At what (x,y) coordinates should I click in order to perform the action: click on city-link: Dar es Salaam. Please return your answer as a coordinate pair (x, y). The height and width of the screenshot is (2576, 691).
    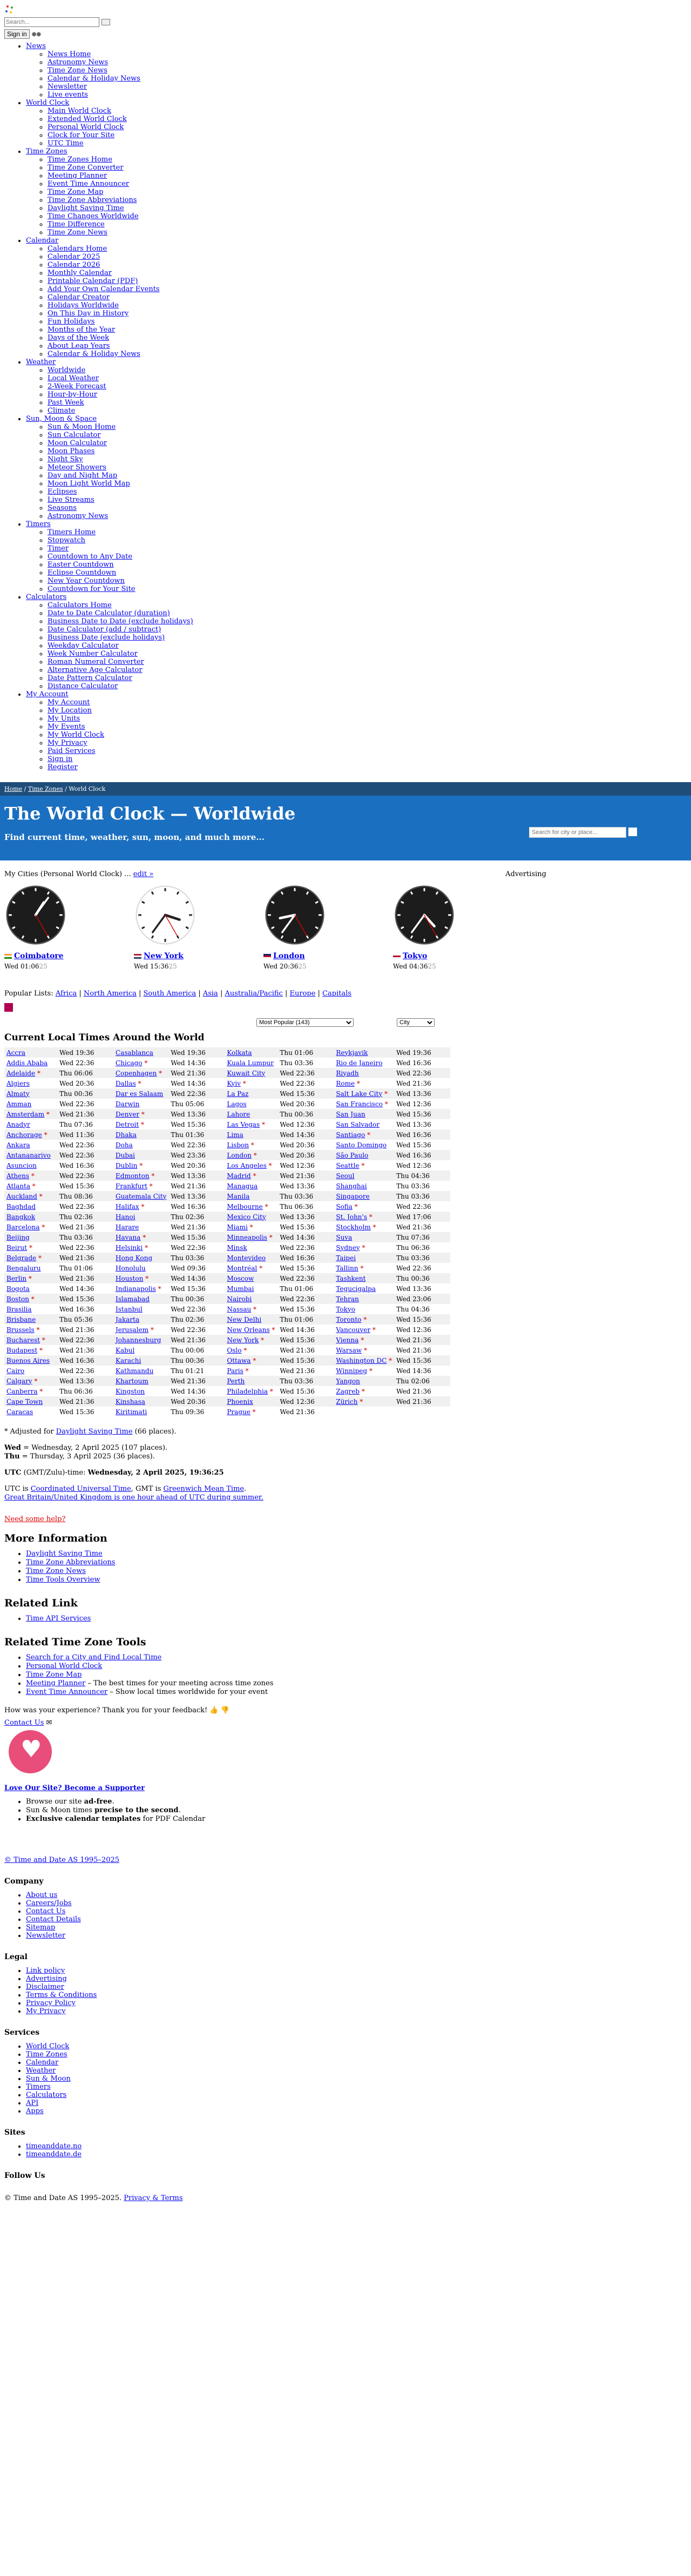
    Looking at the image, I should click on (139, 1094).